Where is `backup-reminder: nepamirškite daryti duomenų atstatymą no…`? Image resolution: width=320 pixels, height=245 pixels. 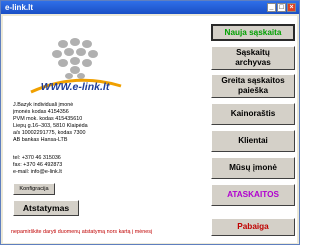 backup-reminder: nepamirškite daryti duomenų atstatymą no… is located at coordinates (82, 232).